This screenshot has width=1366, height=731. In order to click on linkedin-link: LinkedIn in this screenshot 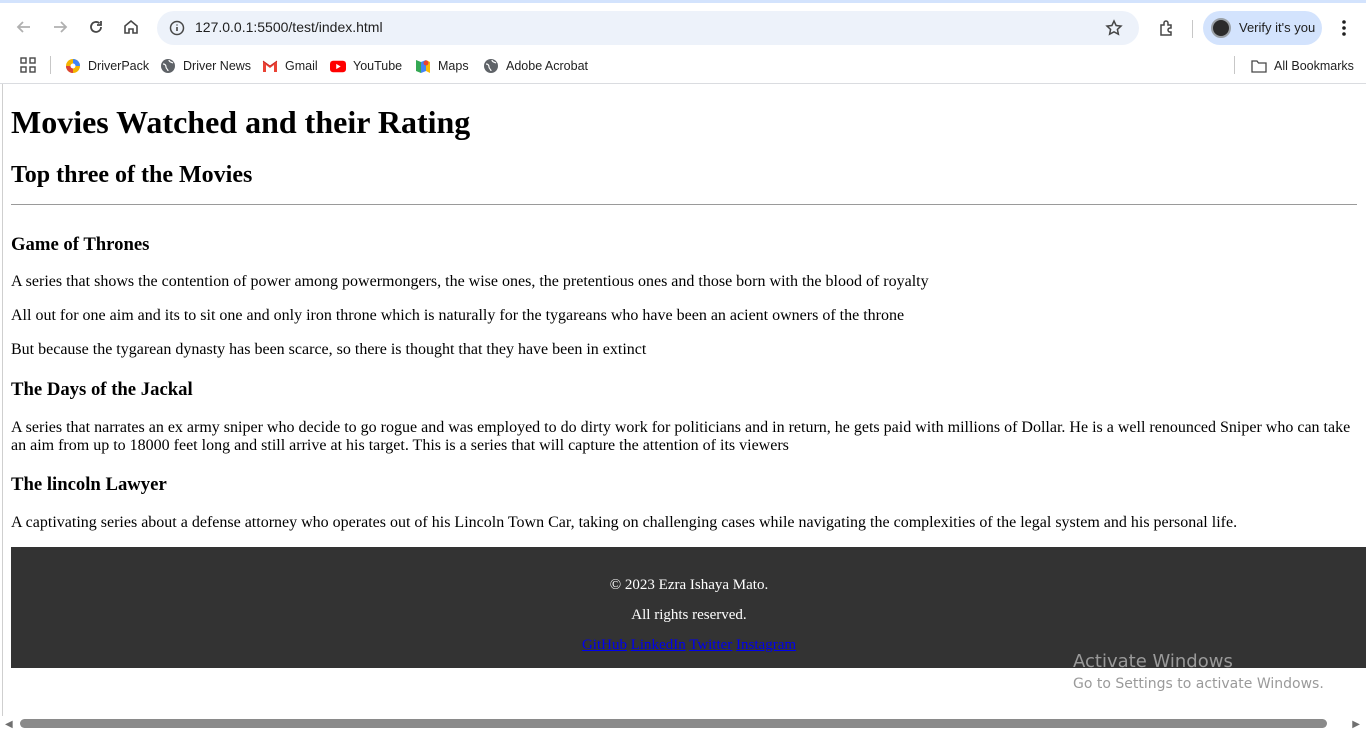, I will do `click(658, 645)`.